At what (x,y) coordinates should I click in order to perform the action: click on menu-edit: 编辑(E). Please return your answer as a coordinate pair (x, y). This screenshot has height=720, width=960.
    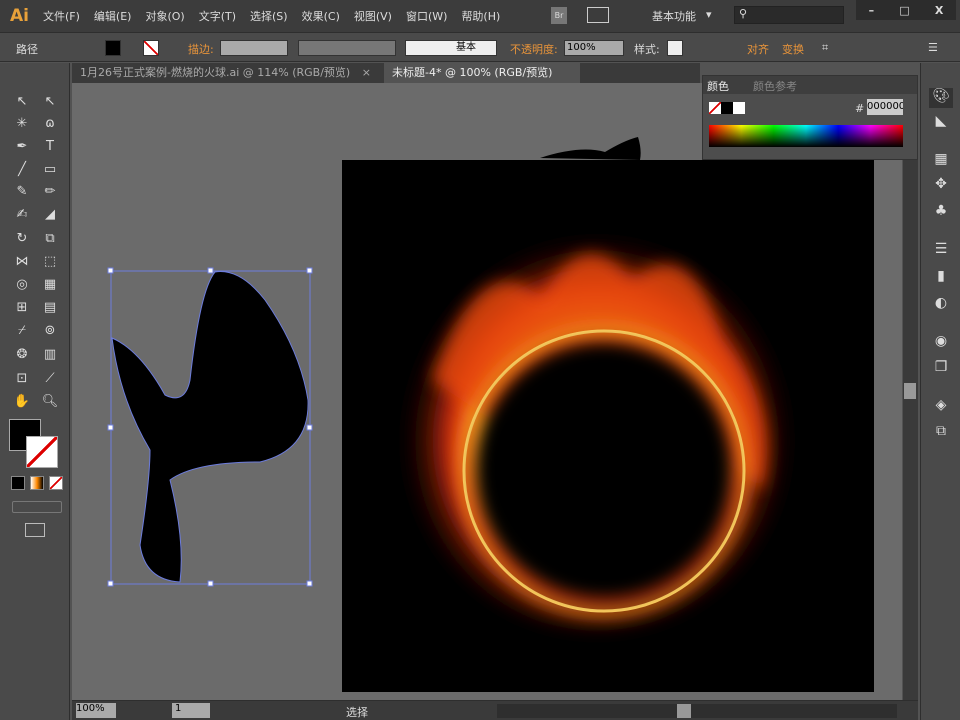
    Looking at the image, I should click on (113, 16).